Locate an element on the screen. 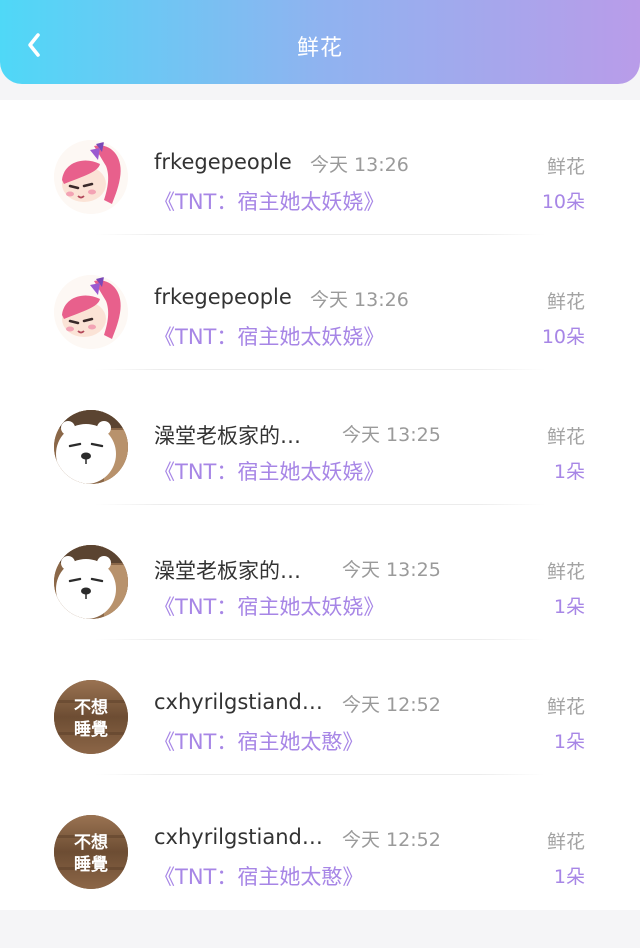  top-bar: 鲜花 is located at coordinates (320, 42).